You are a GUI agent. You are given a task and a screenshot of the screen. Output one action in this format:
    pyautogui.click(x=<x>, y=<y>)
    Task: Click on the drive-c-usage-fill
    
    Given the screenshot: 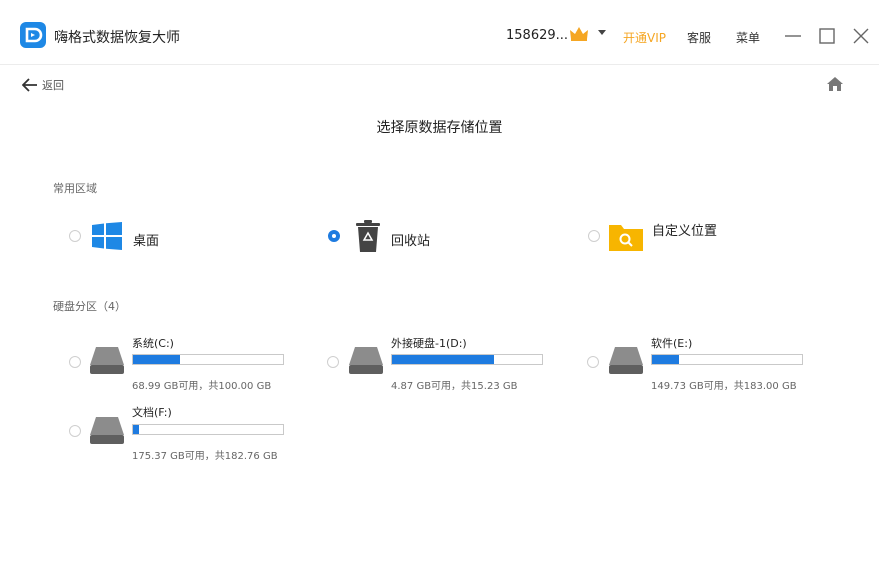 What is the action you would take?
    pyautogui.click(x=156, y=359)
    